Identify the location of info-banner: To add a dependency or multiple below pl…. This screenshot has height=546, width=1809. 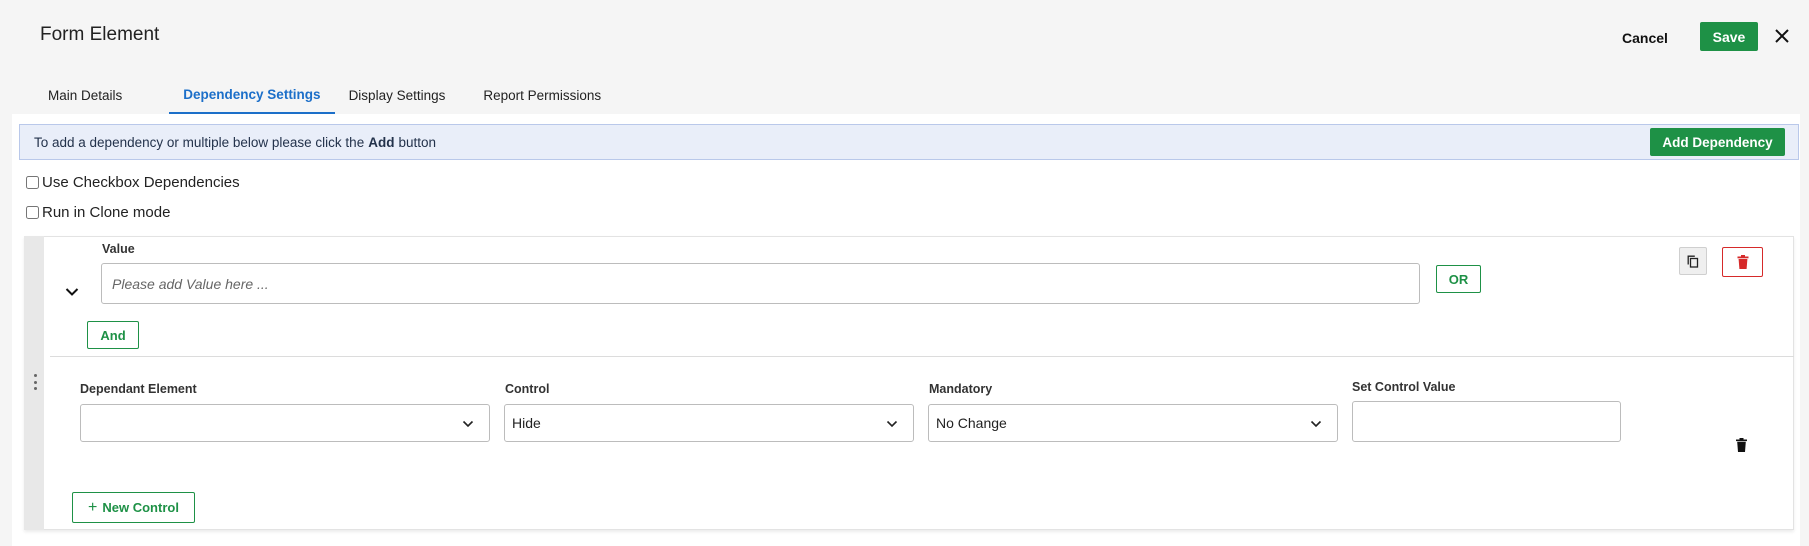
(909, 142).